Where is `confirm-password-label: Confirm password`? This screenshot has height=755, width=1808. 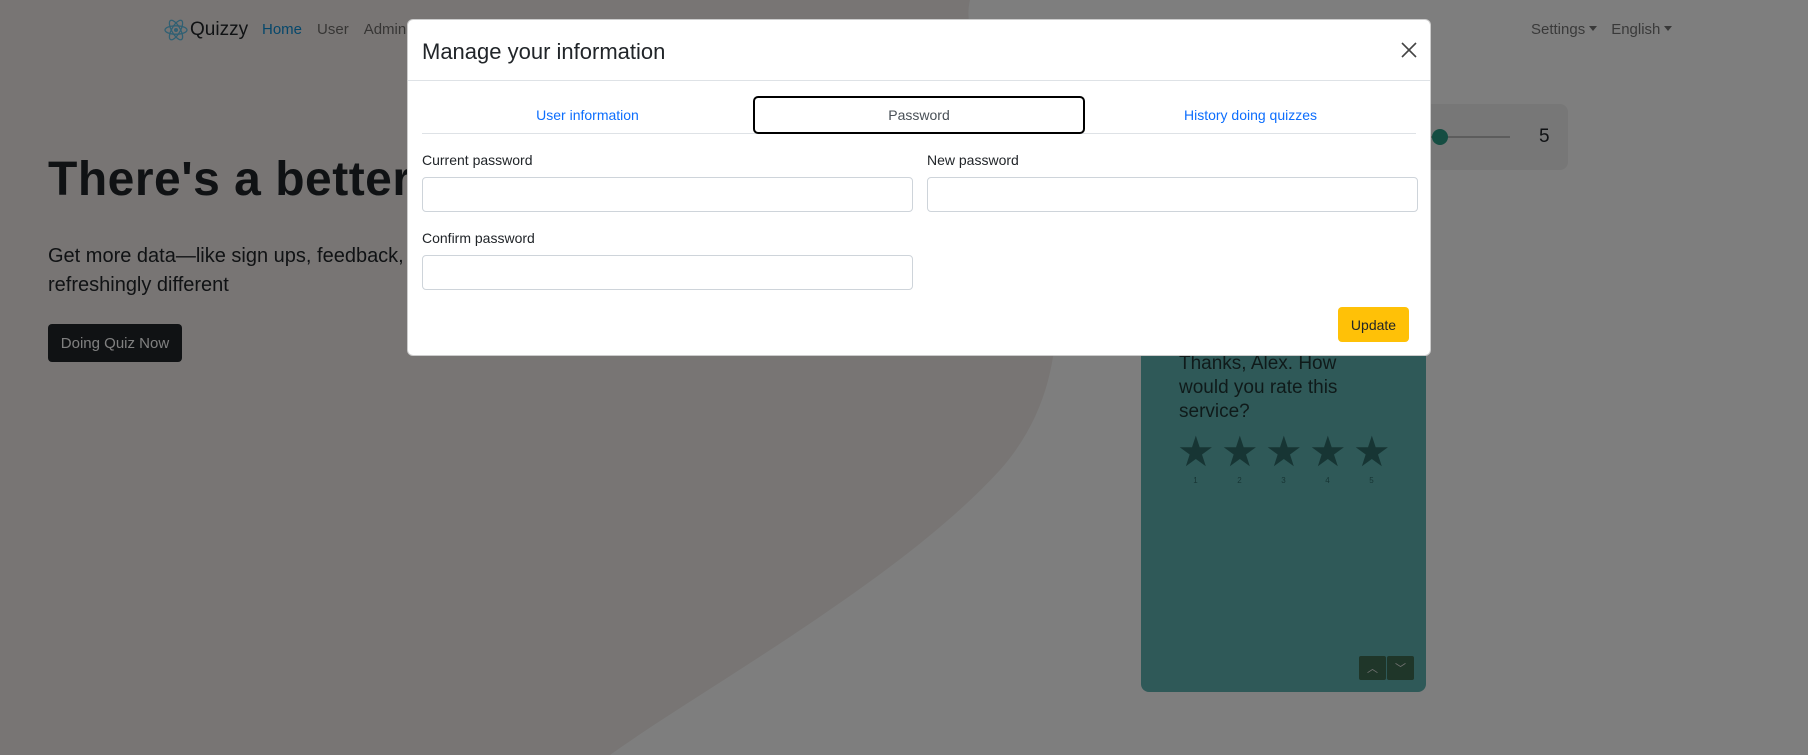 confirm-password-label: Confirm password is located at coordinates (478, 238).